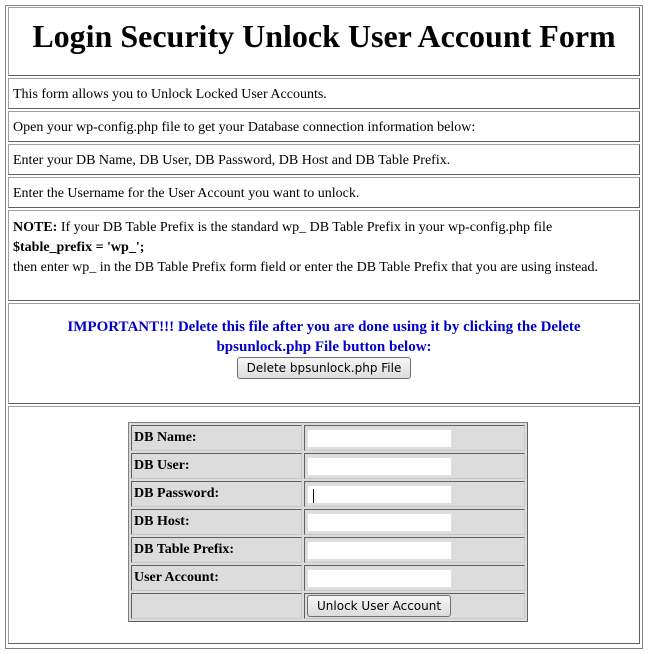 Image resolution: width=648 pixels, height=653 pixels. What do you see at coordinates (324, 368) in the screenshot?
I see `delete-file-button: Delete bpsunlock.php File` at bounding box center [324, 368].